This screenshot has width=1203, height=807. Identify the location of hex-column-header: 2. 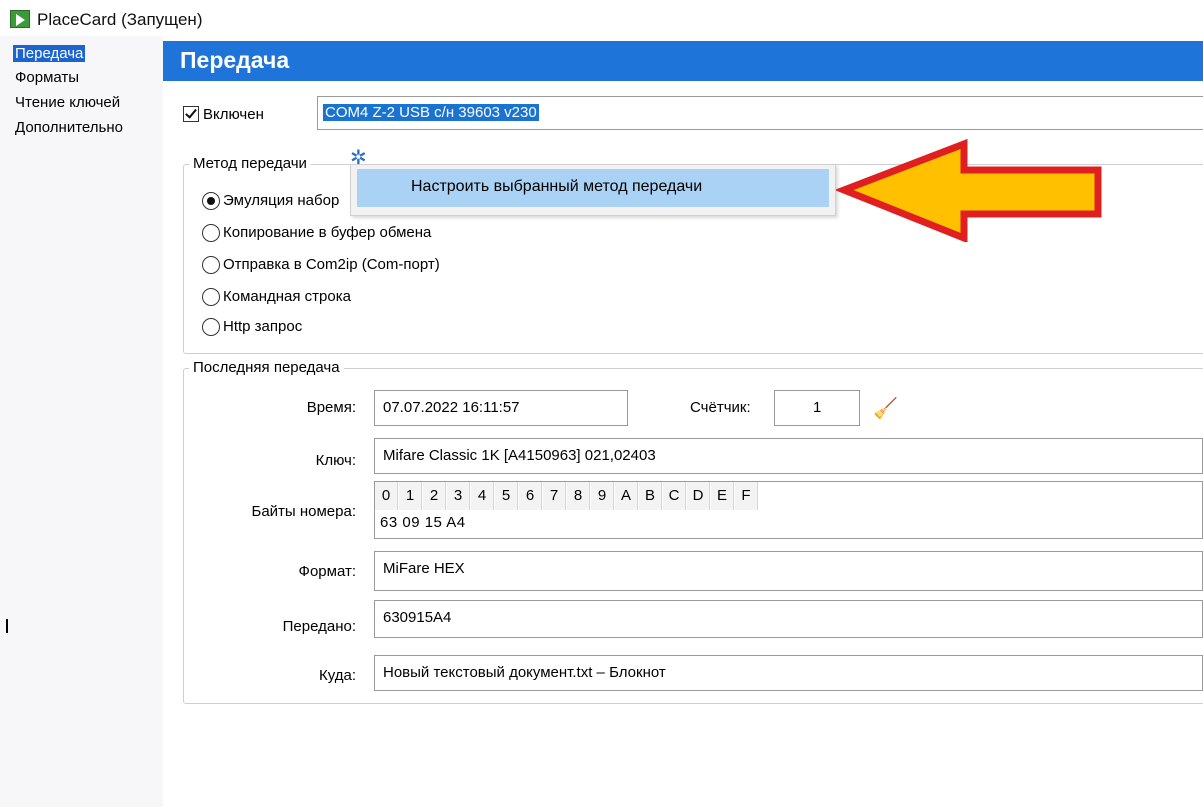
(434, 496).